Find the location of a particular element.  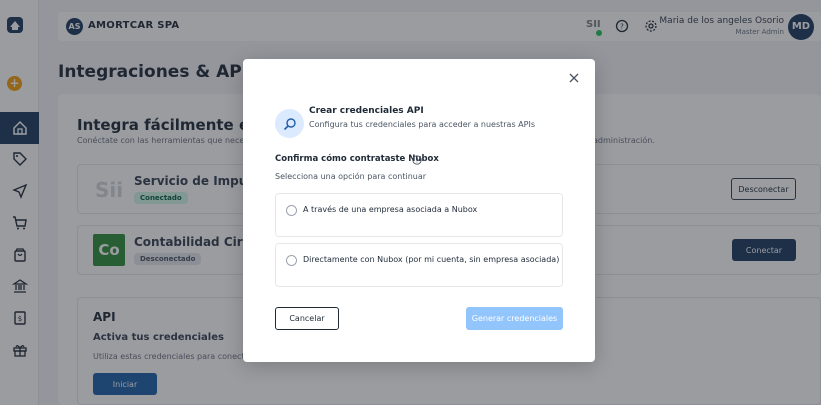

cancel-button: Cancelar is located at coordinates (307, 318).